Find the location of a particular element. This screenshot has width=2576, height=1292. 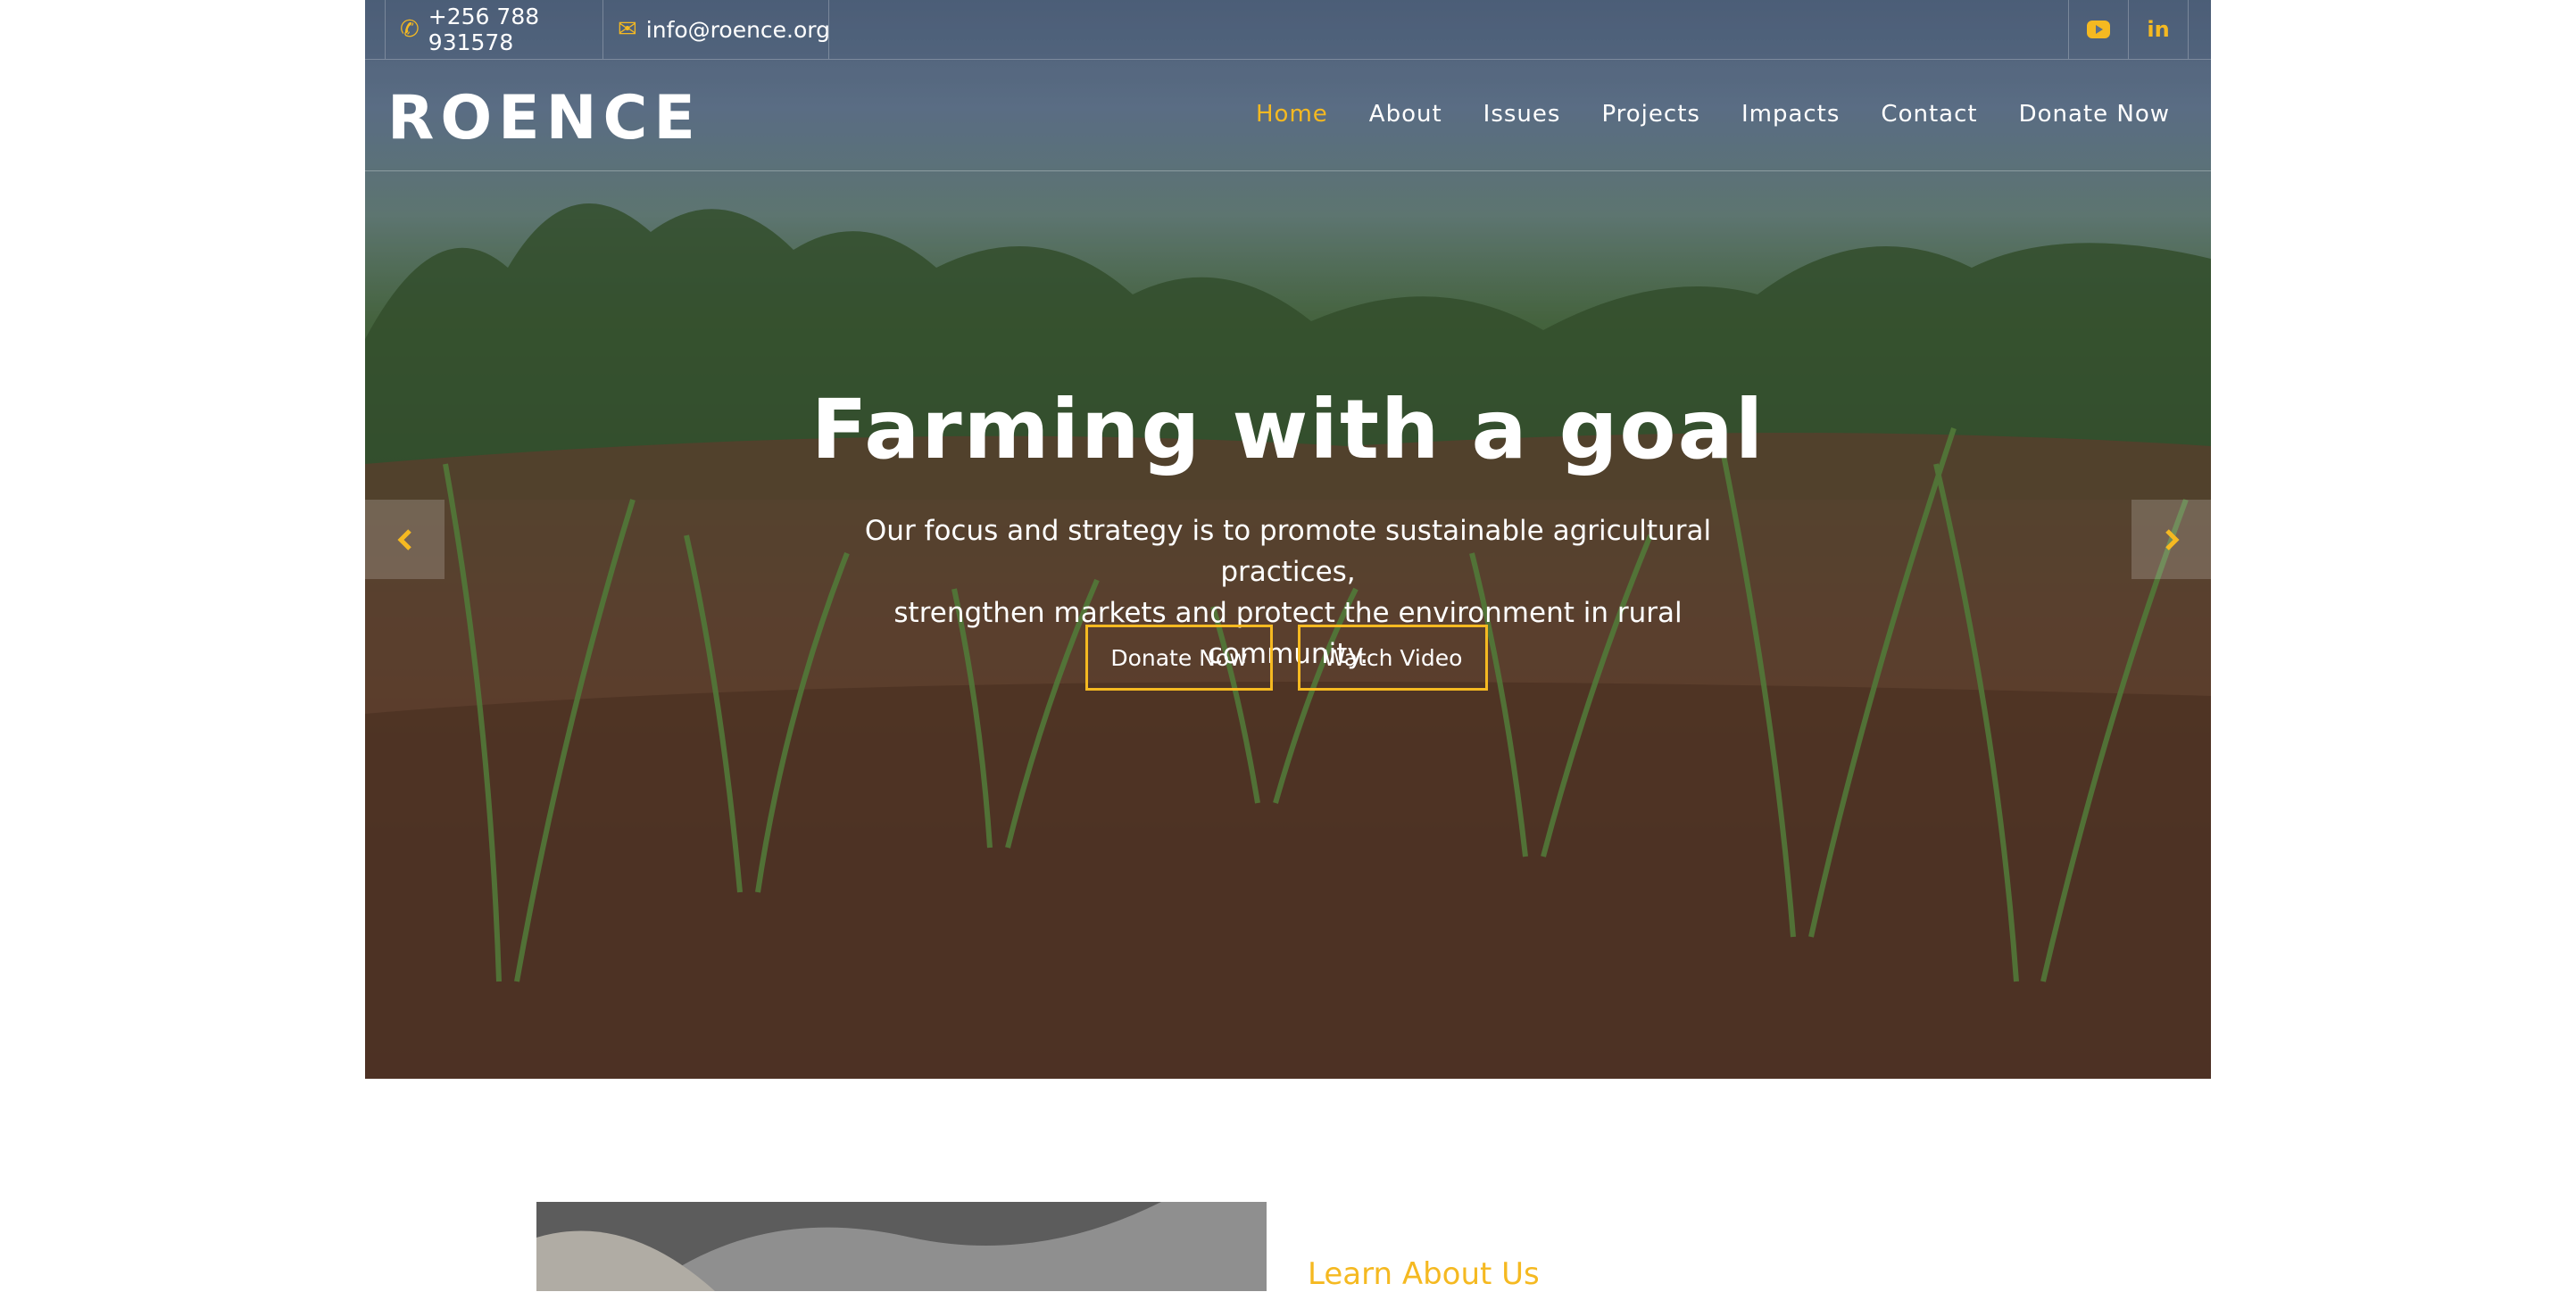

topbar-email-text: info@roence.org is located at coordinates (738, 30).